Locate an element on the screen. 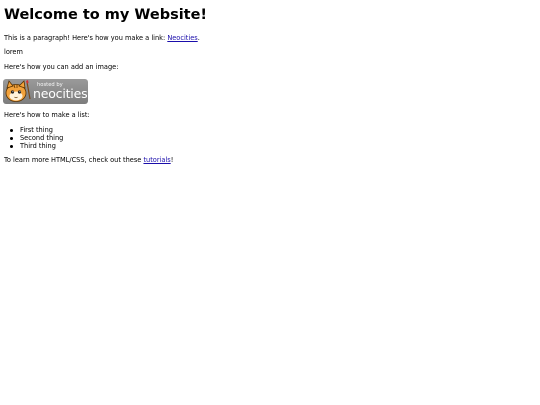  lorem-text: lorem is located at coordinates (13, 52).